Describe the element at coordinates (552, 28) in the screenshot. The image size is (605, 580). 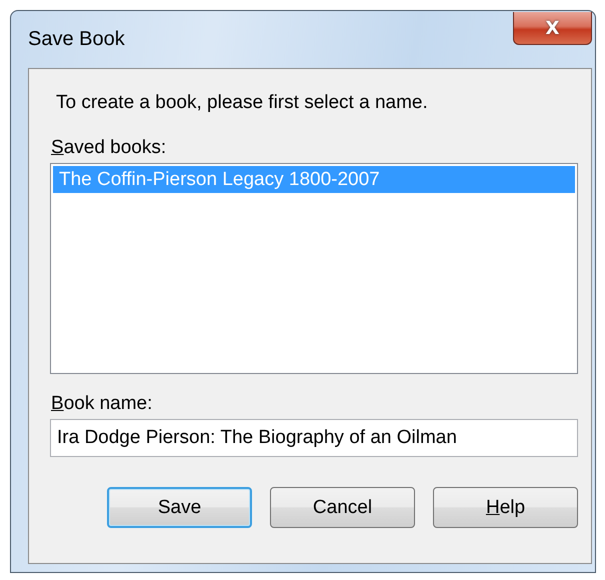
I see `close-button: X` at that location.